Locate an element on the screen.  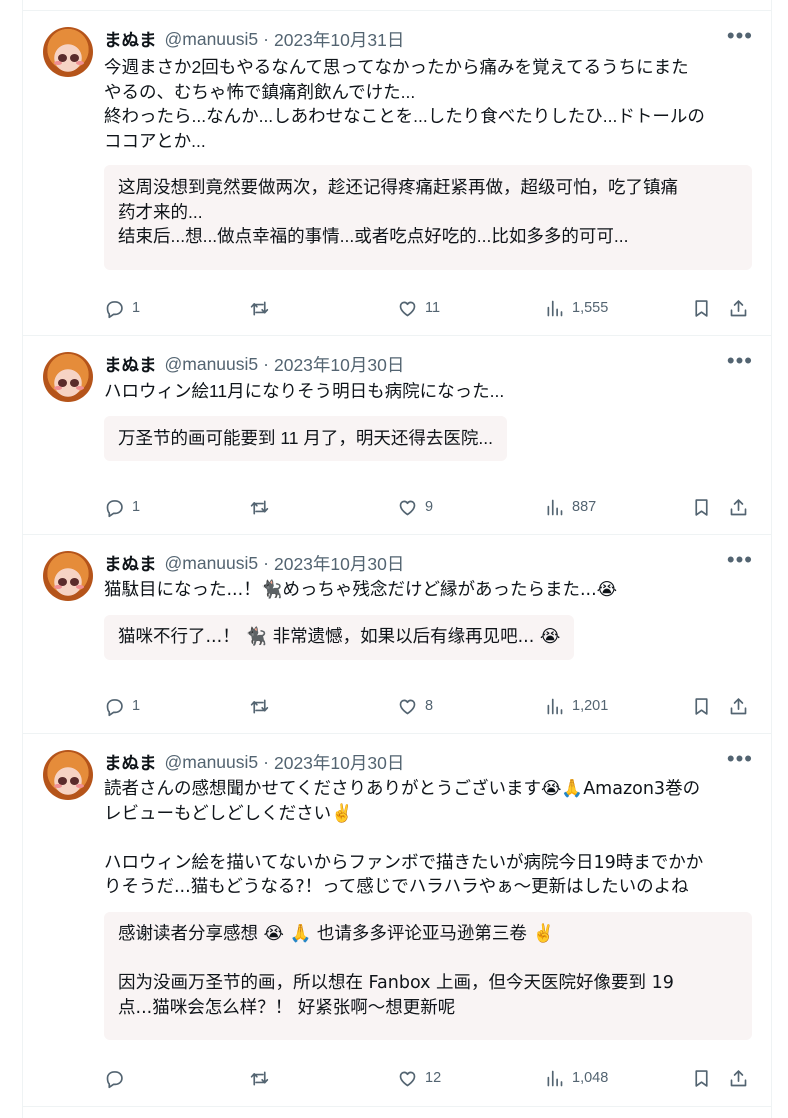
views-button: 1,048 is located at coordinates (576, 1078).